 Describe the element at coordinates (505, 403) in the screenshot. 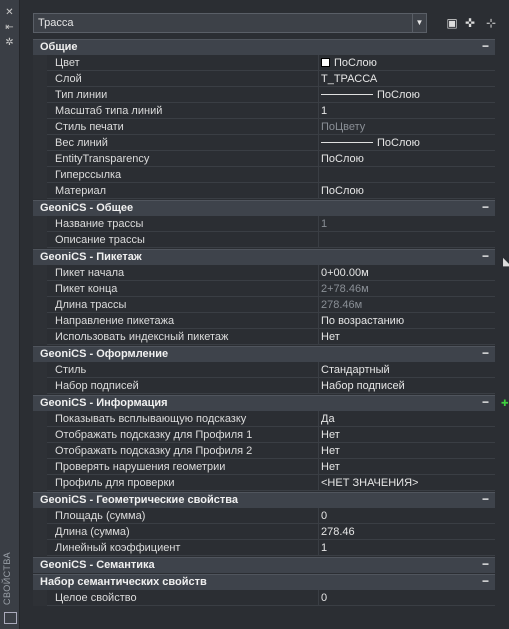

I see `resize-grip-icon: ✚` at that location.